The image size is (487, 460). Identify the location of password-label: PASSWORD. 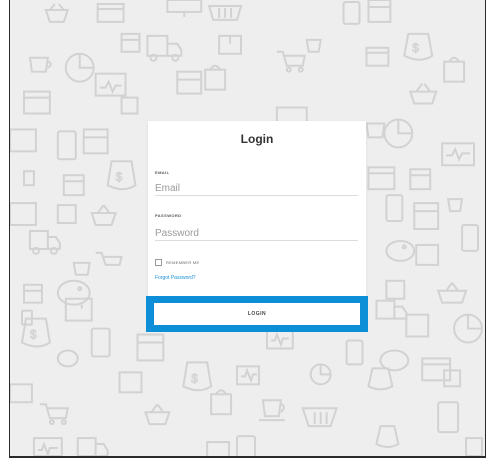
(168, 215).